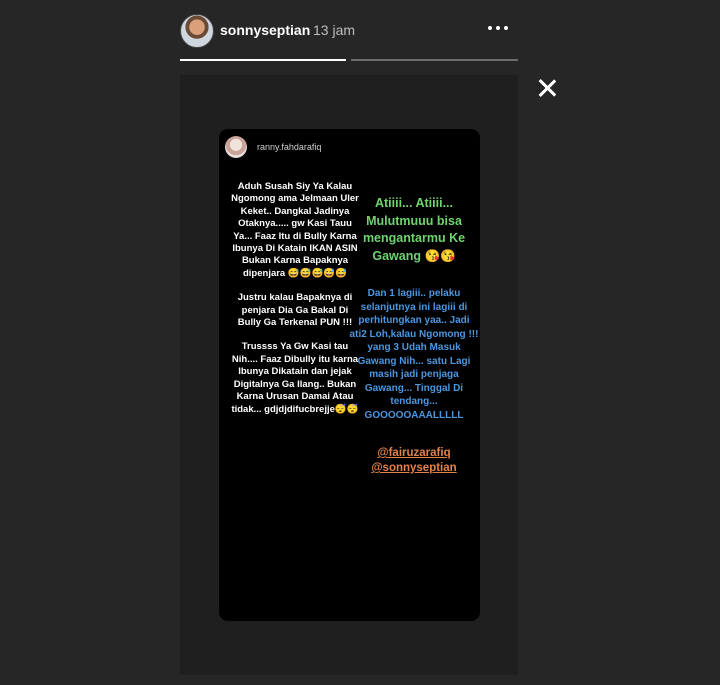 This screenshot has width=720, height=685. Describe the element at coordinates (547, 88) in the screenshot. I see `close-icon` at that location.